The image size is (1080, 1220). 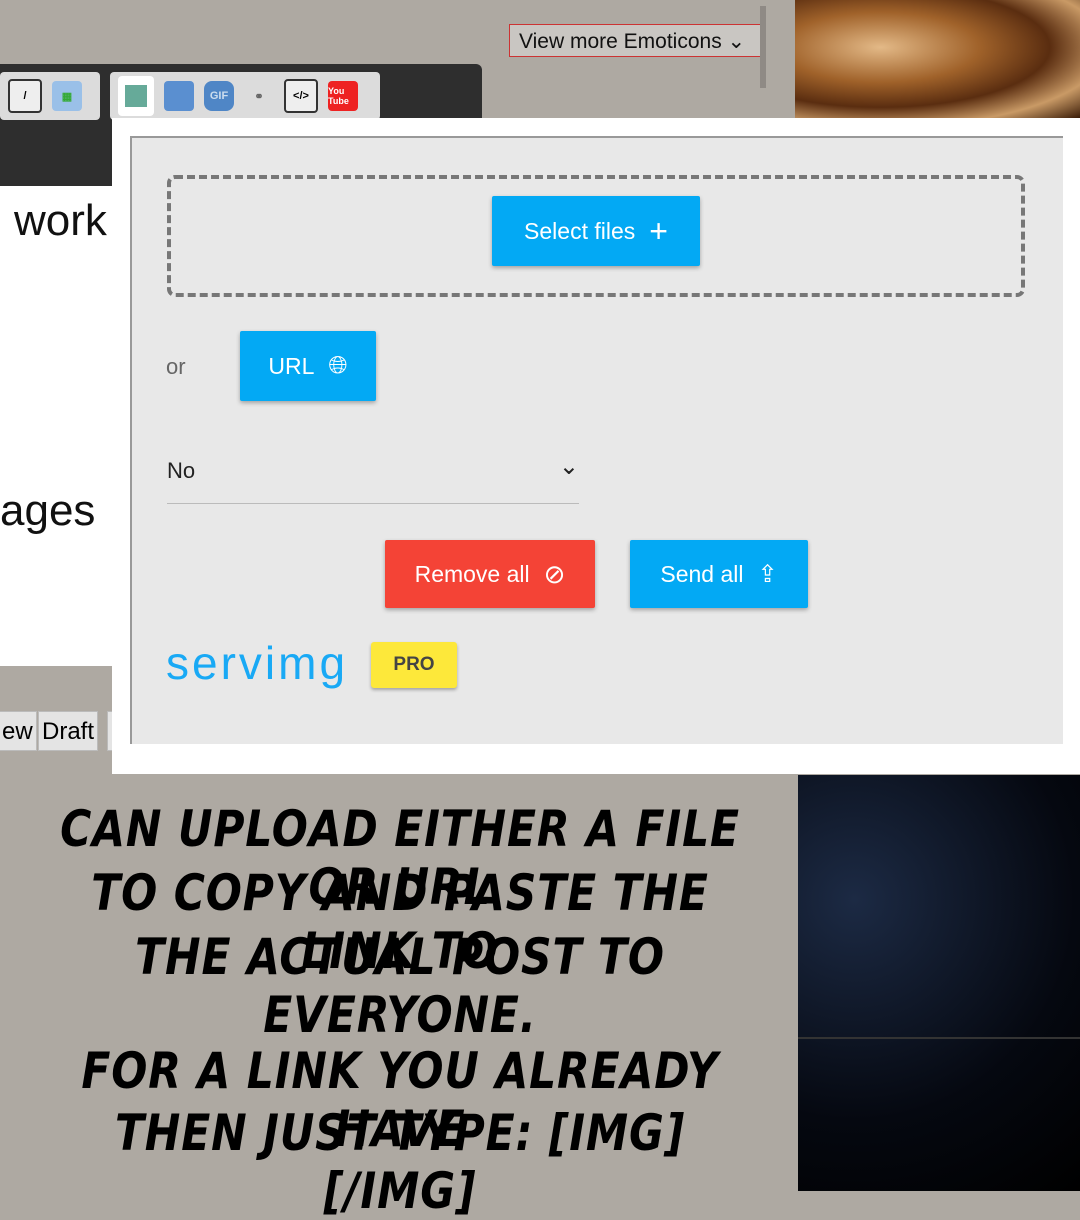 What do you see at coordinates (580, 230) in the screenshot?
I see `select-files-label: Select files` at bounding box center [580, 230].